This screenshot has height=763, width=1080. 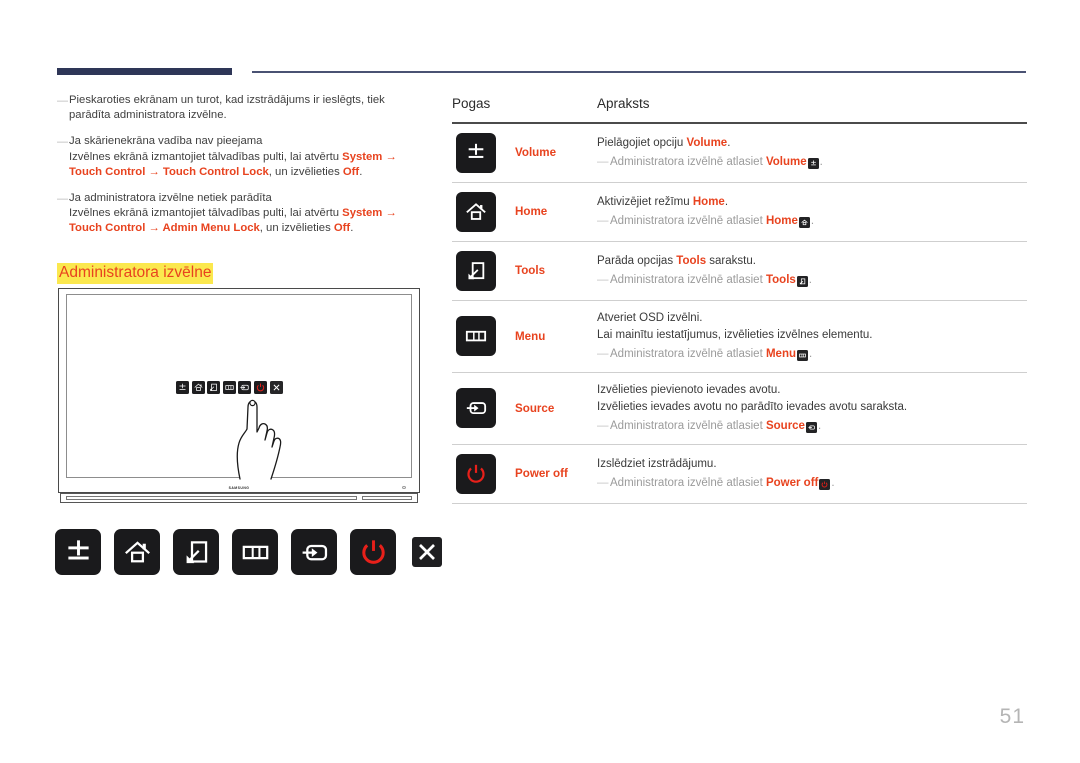 I want to click on description-main: Parāda opcijas Tools sarakstu., so click(x=812, y=261).